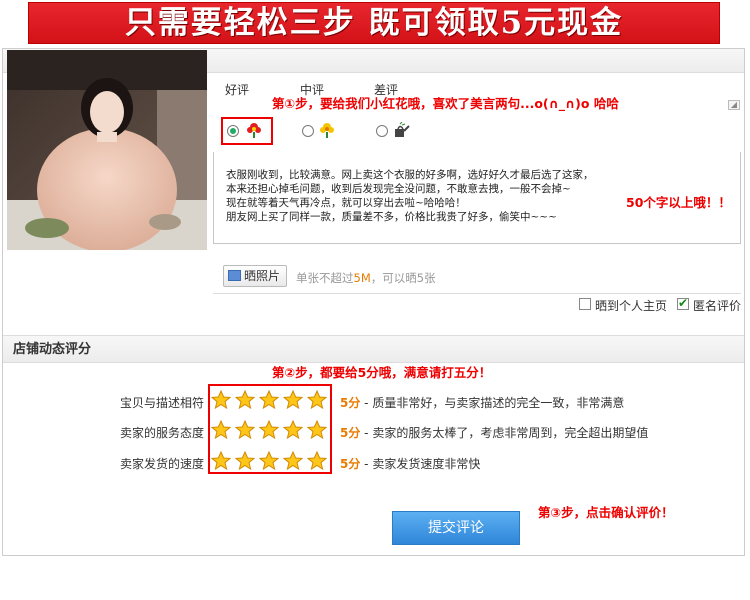 The height and width of the screenshot is (600, 750). Describe the element at coordinates (398, 189) in the screenshot. I see `review-line: 本来还担心掉毛问题，收到后发现完全没问题，不敢意去拽，一般不会掉~` at that location.